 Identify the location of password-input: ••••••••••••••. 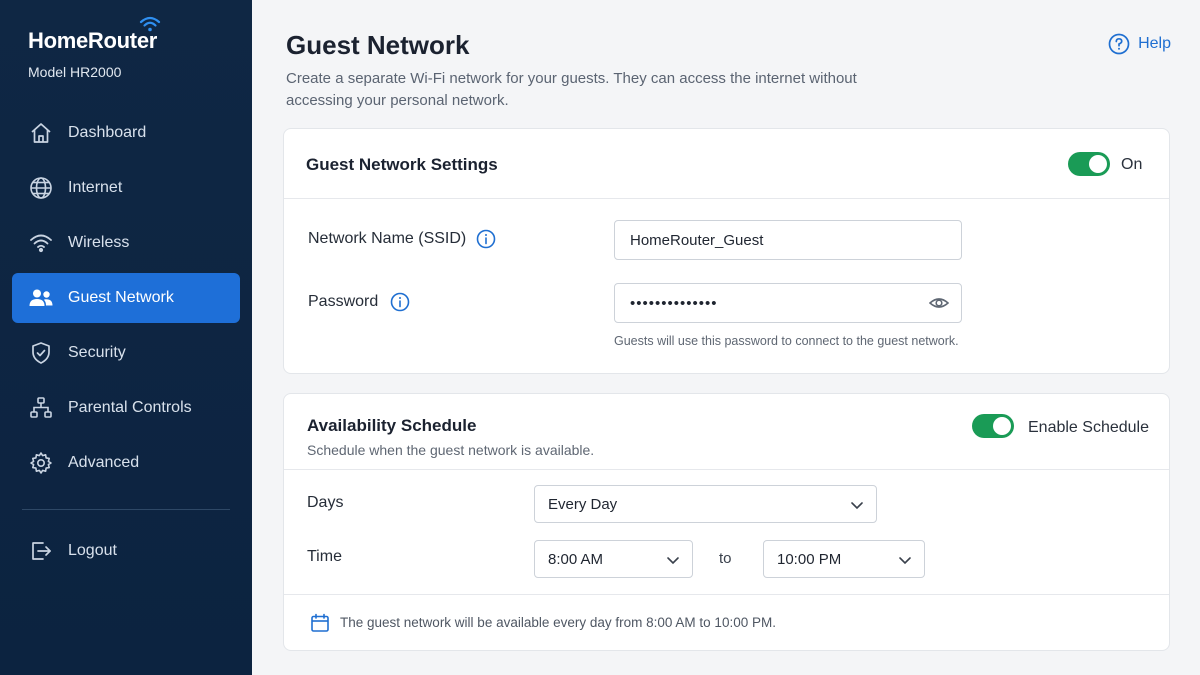
(788, 303).